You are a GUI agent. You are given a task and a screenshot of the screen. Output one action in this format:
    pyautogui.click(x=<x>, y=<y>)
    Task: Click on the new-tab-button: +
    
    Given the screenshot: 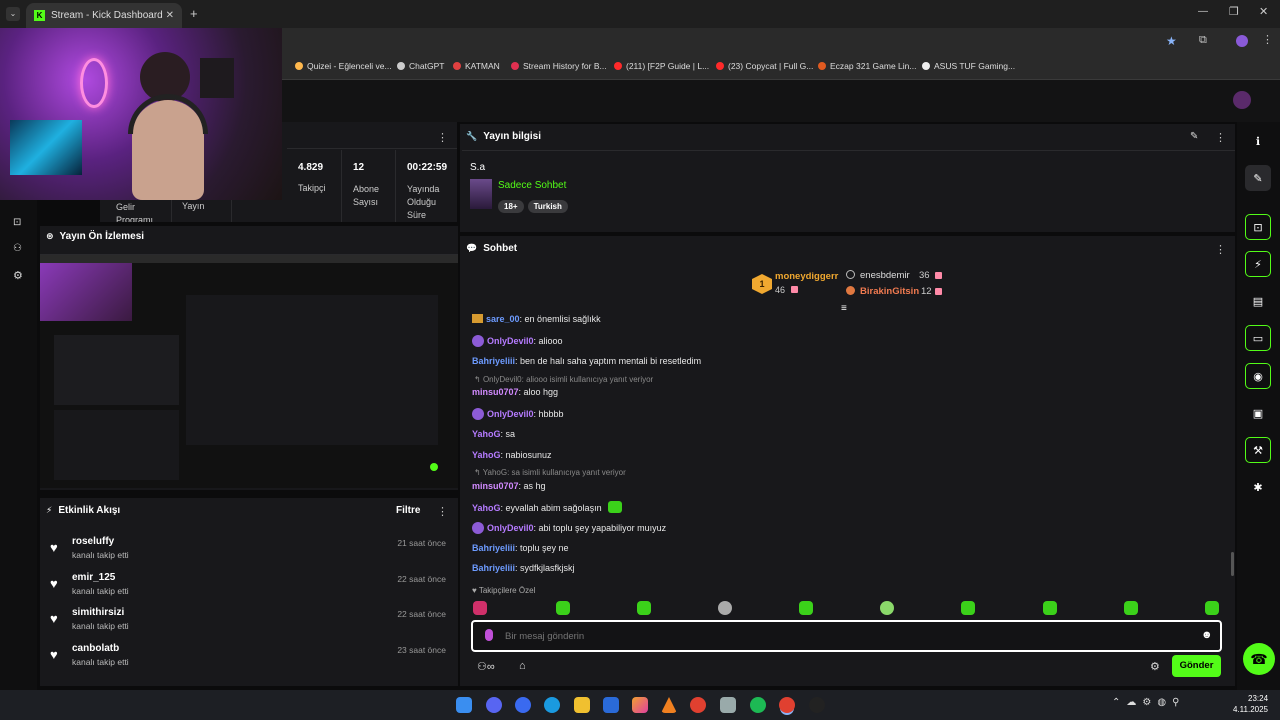 What is the action you would take?
    pyautogui.click(x=194, y=13)
    